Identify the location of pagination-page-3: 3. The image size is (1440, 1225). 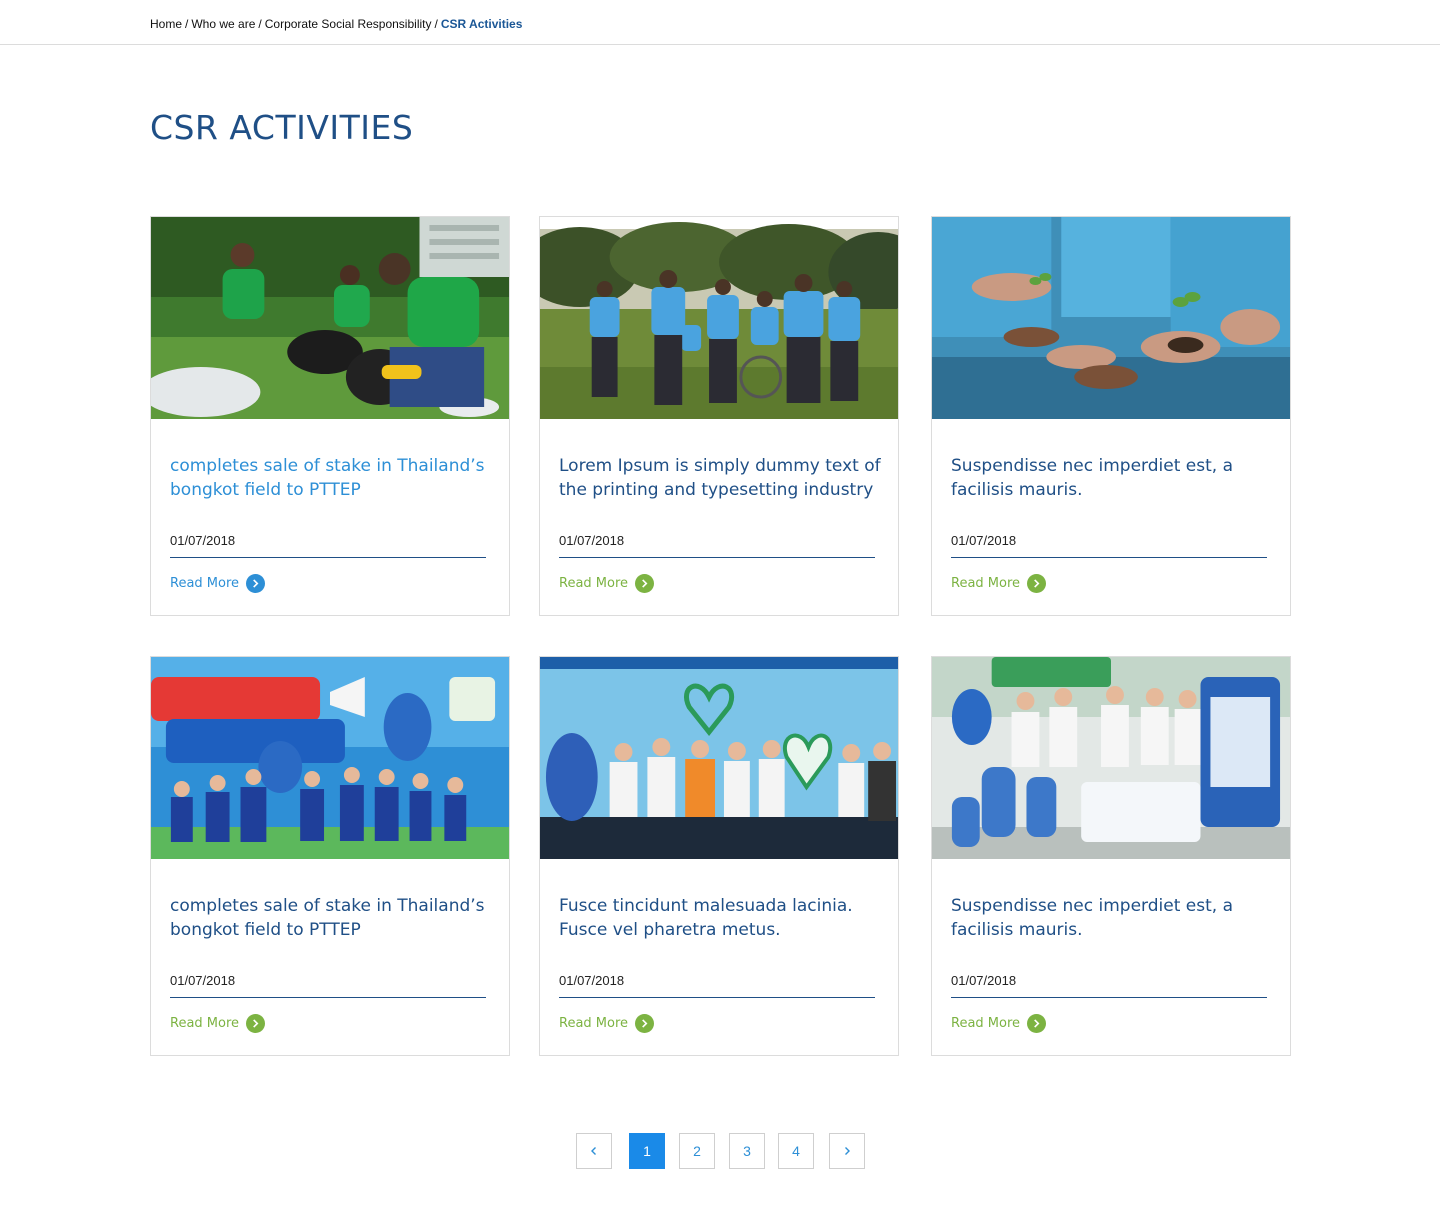
(747, 1151).